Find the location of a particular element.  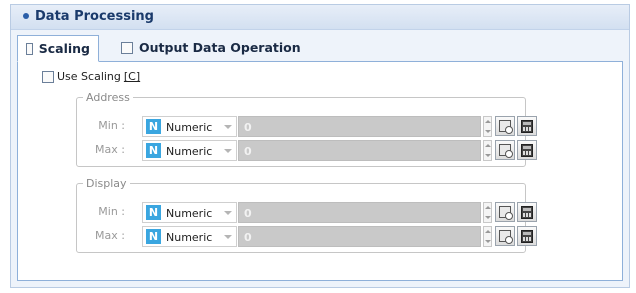

display-min-row: Min : N Numeric 0 is located at coordinates (307, 213).